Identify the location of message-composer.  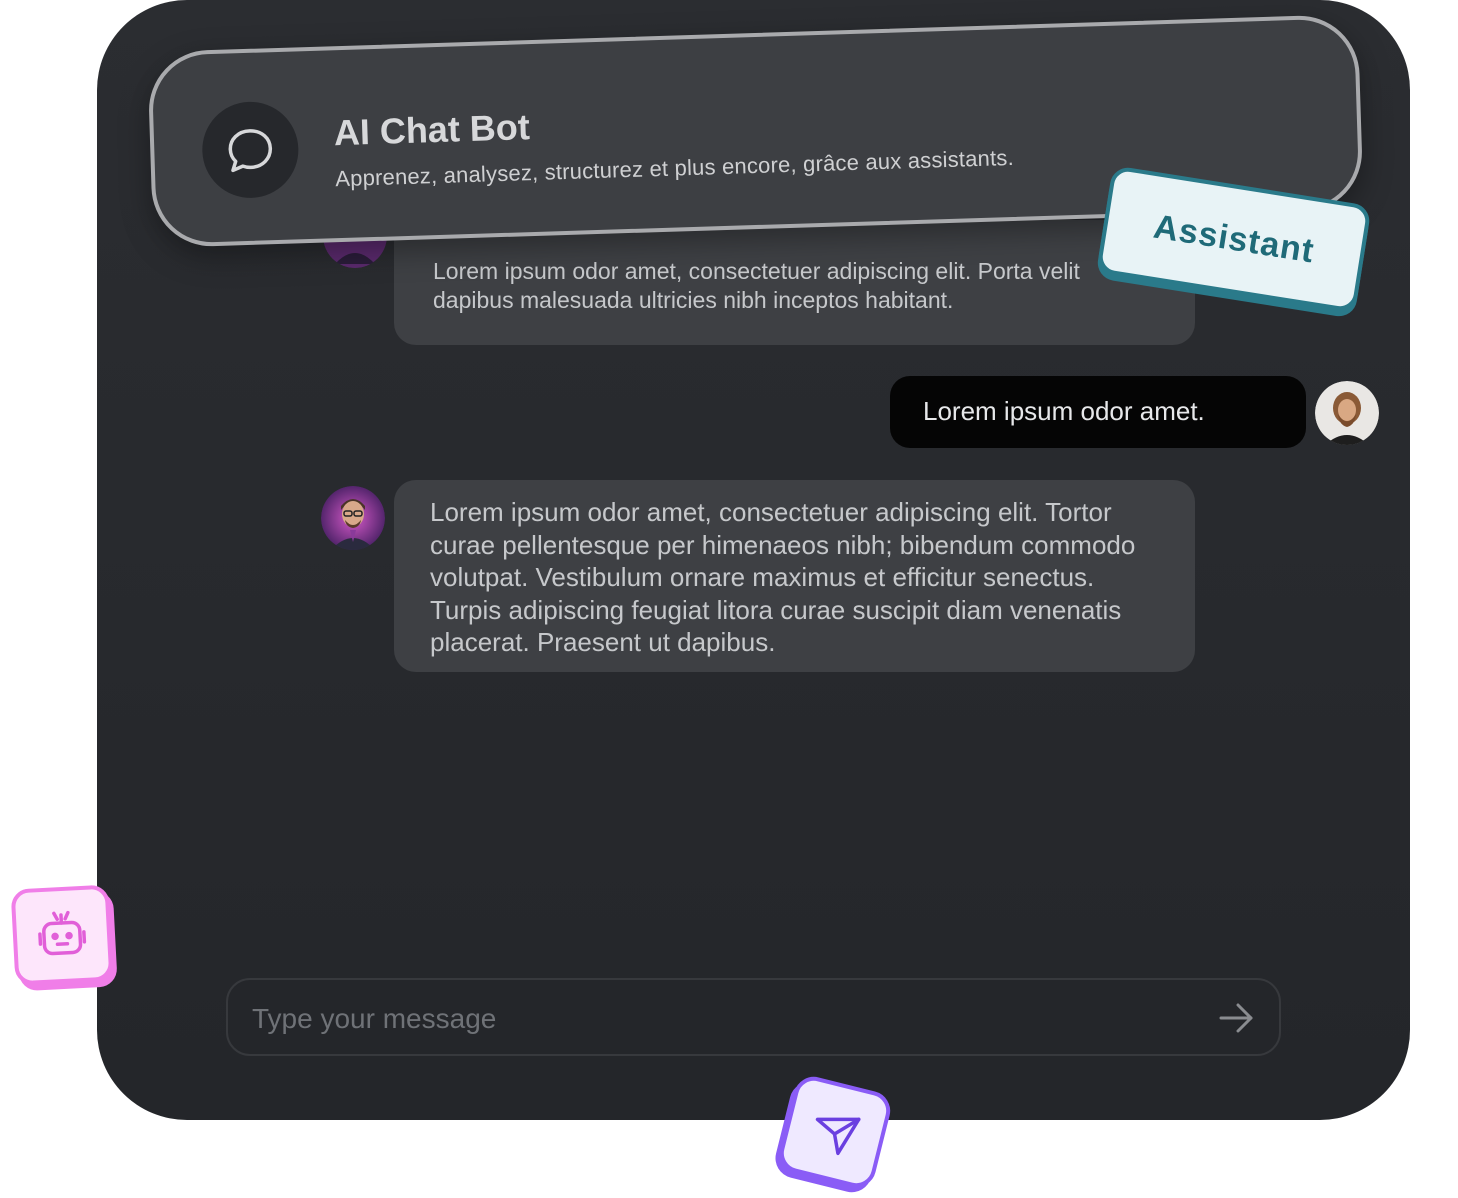
(753, 1017).